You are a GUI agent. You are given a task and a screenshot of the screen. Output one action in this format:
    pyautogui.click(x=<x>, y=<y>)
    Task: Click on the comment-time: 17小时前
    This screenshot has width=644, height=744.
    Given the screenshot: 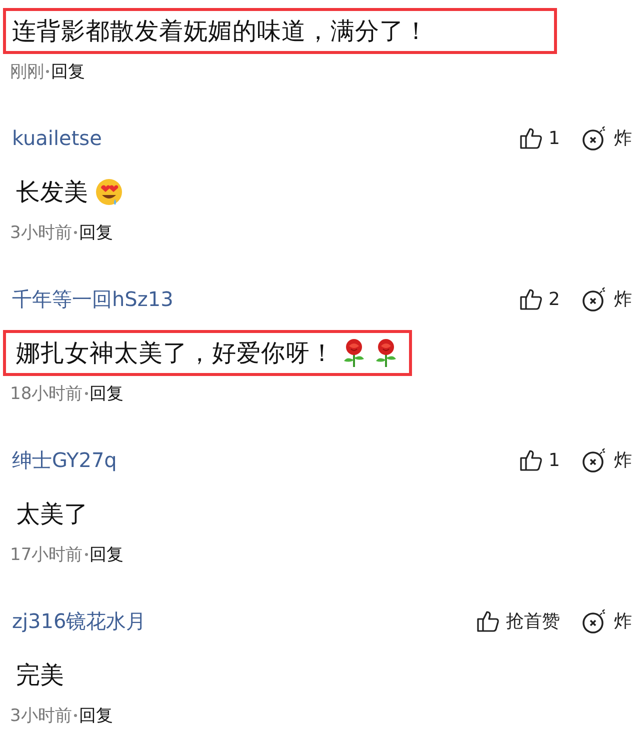 What is the action you would take?
    pyautogui.click(x=46, y=555)
    